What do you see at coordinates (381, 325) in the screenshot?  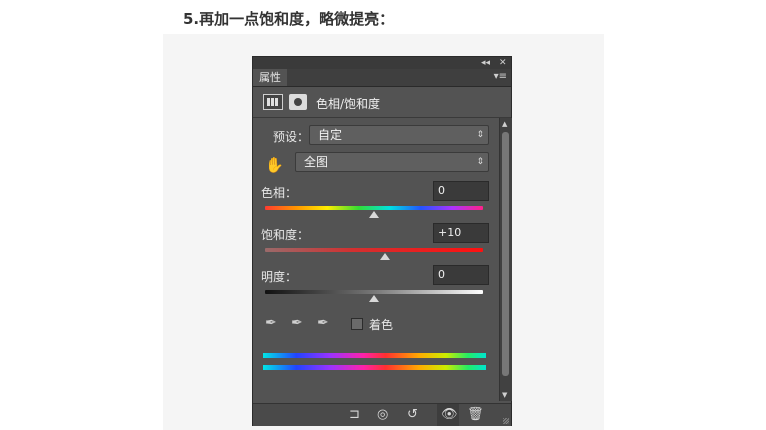 I see `colorize-label: 着色` at bounding box center [381, 325].